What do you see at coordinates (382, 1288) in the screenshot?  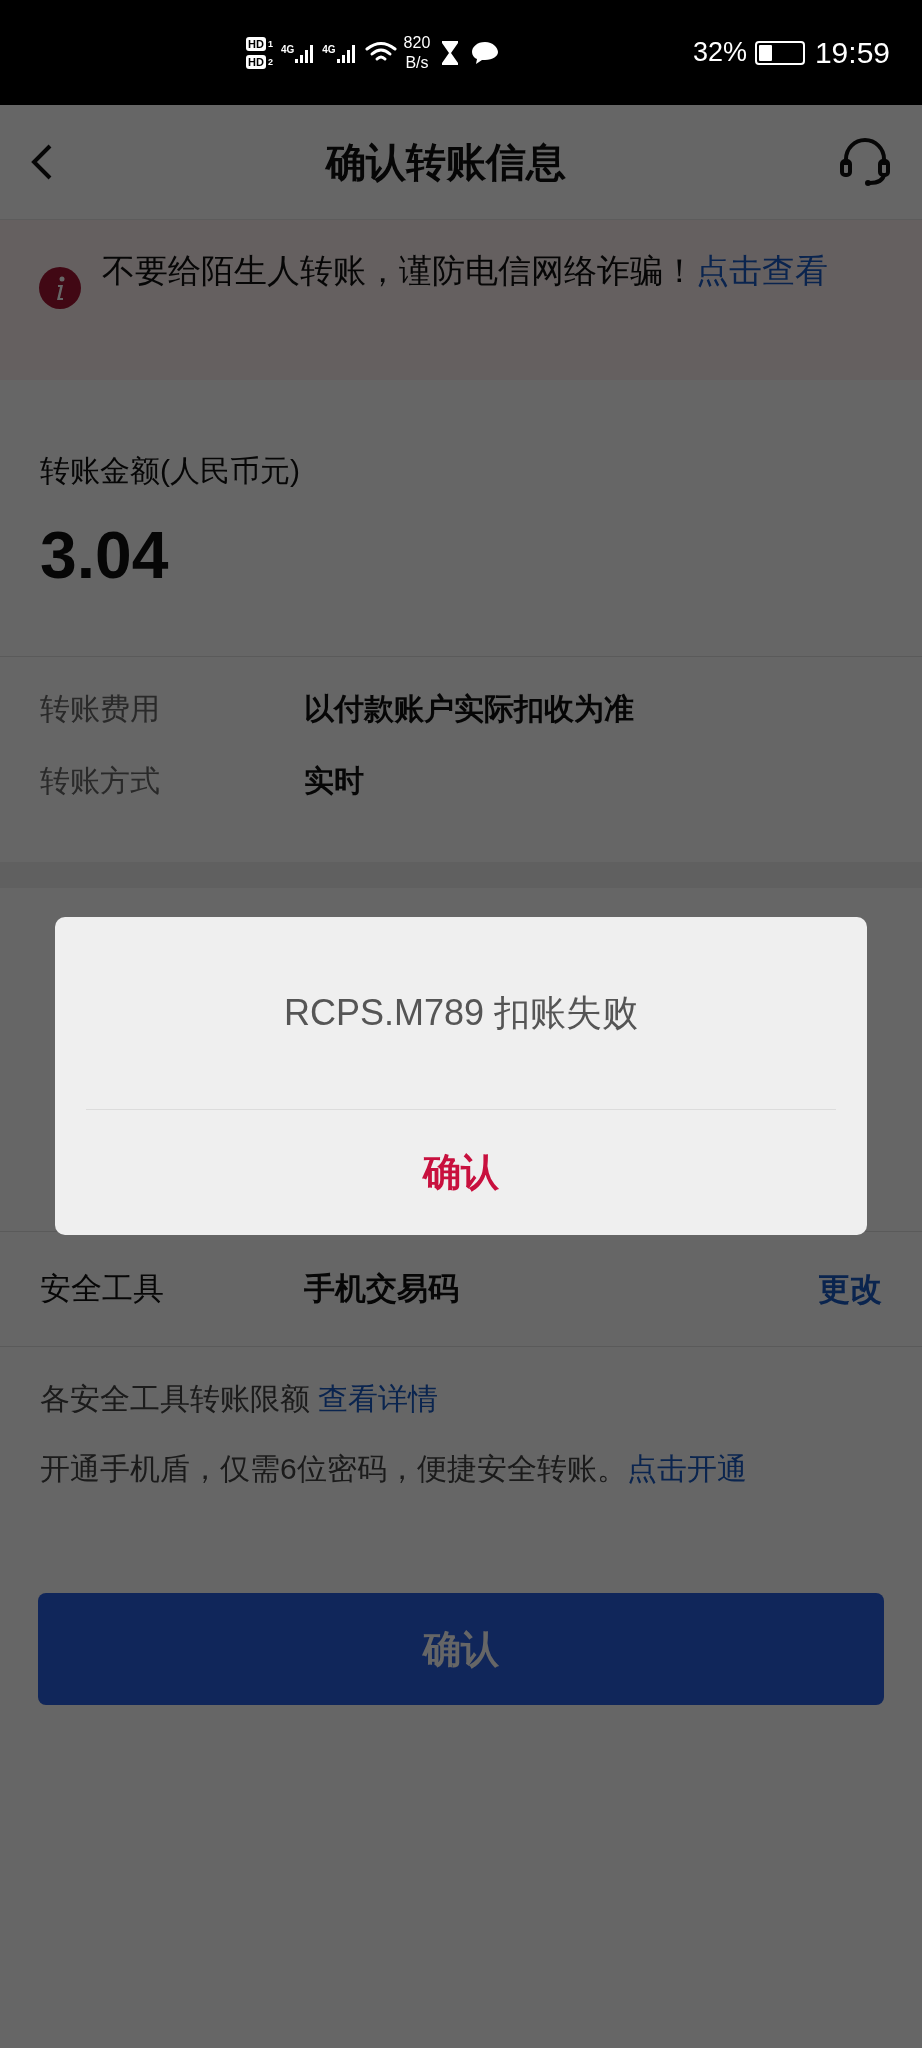 I see `security-value: 手机交易码` at bounding box center [382, 1288].